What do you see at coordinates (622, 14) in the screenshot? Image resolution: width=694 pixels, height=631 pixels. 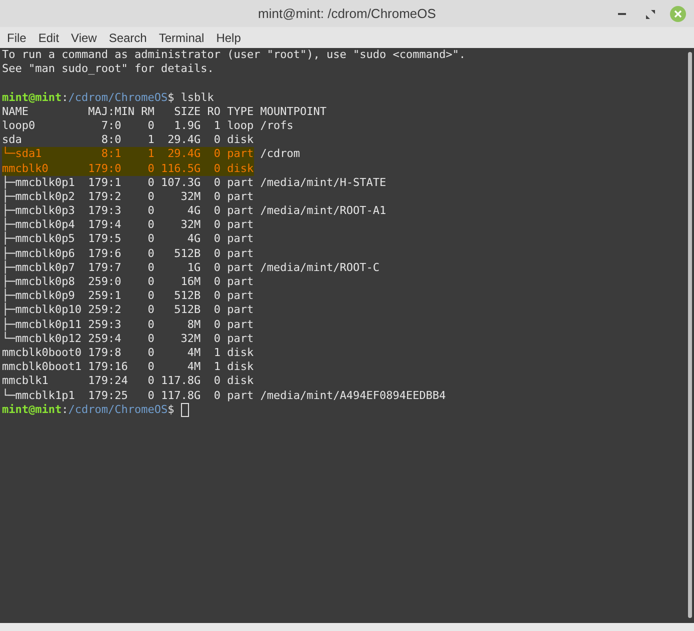 I see `minimize-icon` at bounding box center [622, 14].